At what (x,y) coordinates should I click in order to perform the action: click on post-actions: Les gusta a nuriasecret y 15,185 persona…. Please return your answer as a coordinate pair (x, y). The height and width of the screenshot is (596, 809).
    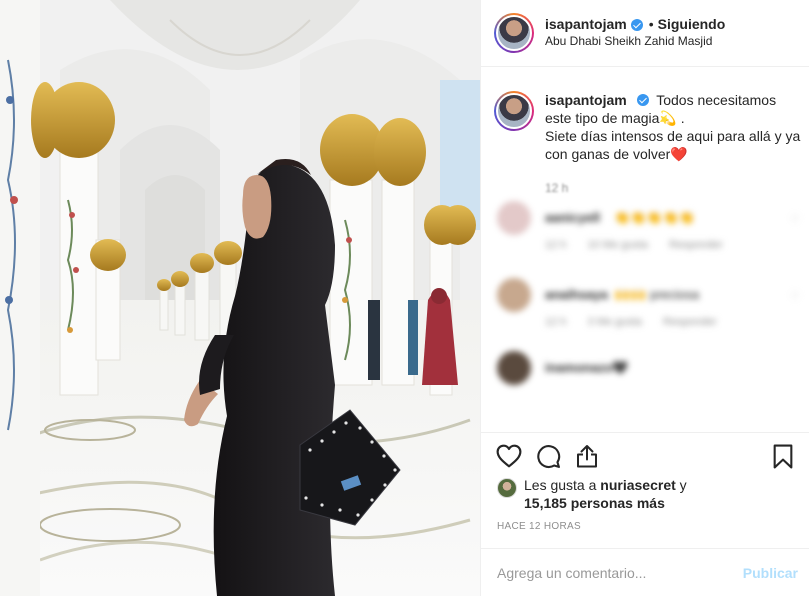
    Looking at the image, I should click on (645, 511).